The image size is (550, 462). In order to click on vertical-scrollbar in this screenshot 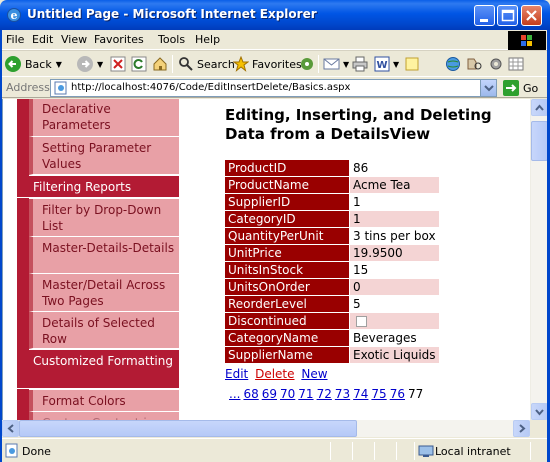, I will do `click(539, 259)`.